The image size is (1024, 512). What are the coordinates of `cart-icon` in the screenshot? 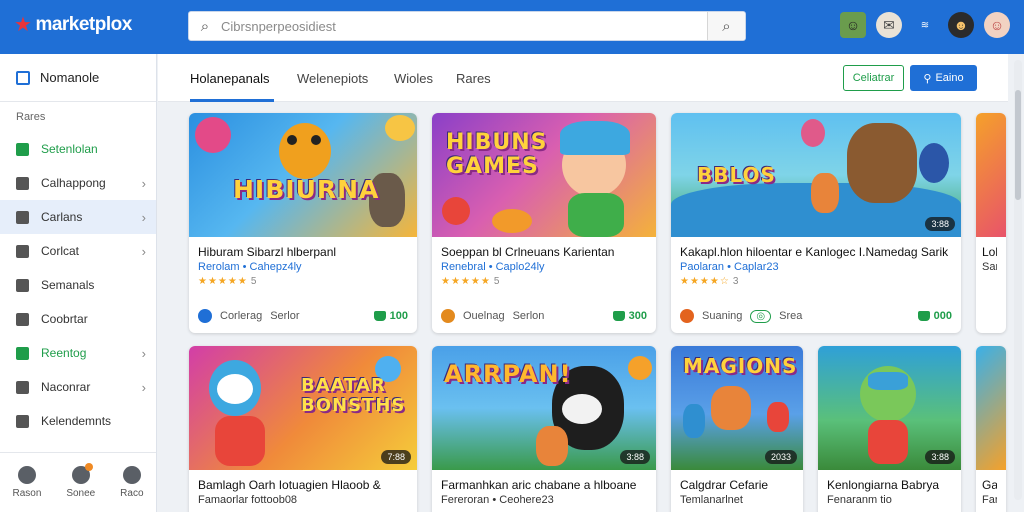 It's located at (618, 316).